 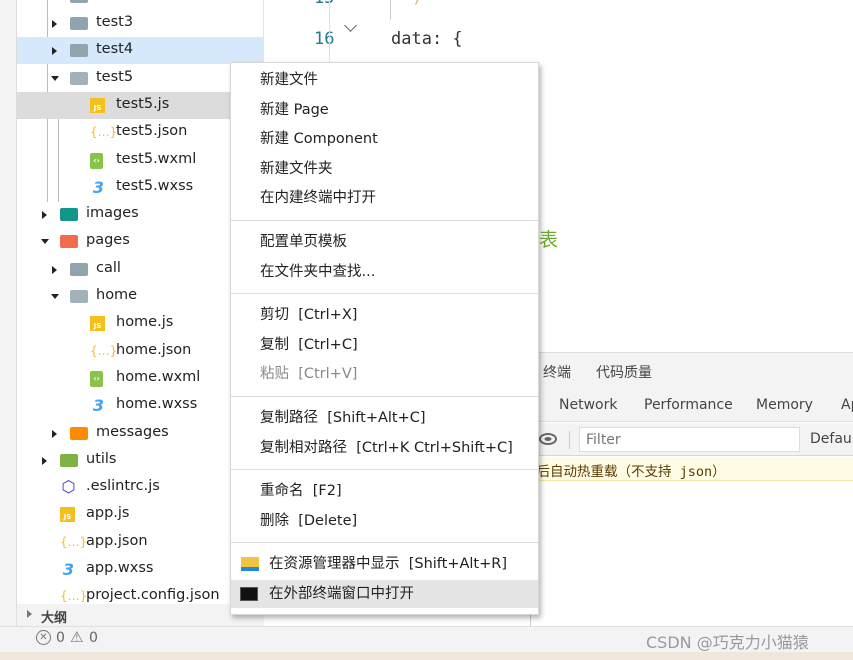 I want to click on tab-performance: Performance, so click(x=688, y=405).